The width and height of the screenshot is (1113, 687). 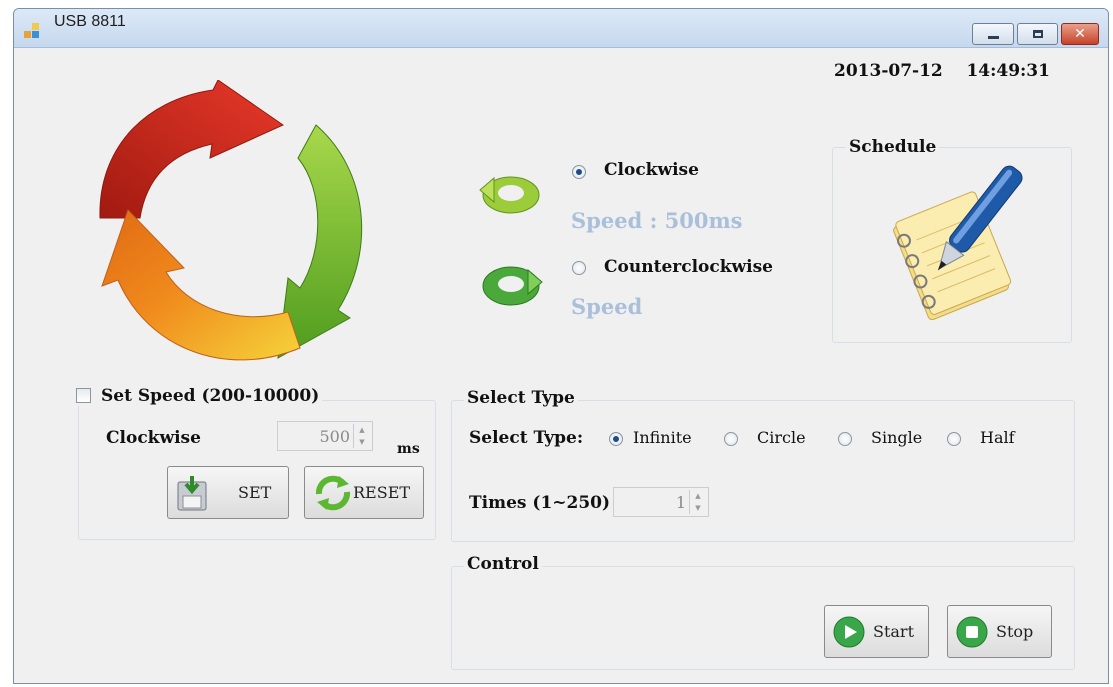 I want to click on speed-stepper-arrows: ▲ ▼, so click(x=361, y=436).